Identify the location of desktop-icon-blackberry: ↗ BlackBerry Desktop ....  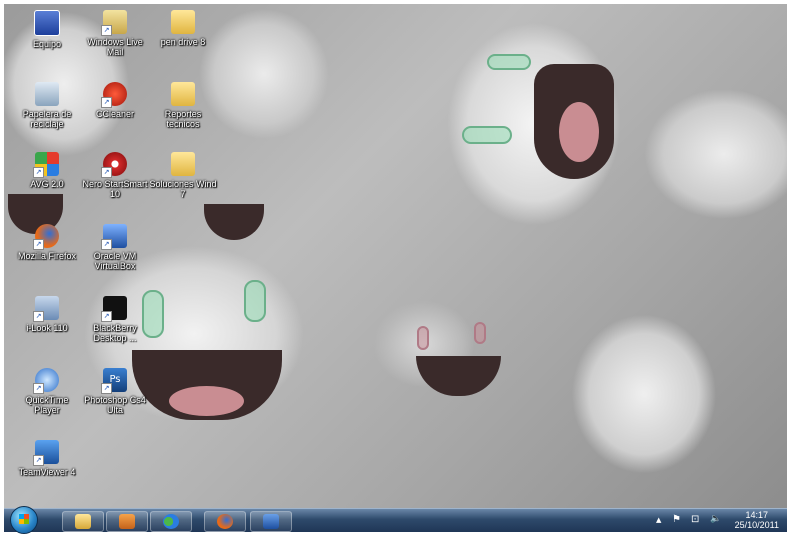
(115, 319).